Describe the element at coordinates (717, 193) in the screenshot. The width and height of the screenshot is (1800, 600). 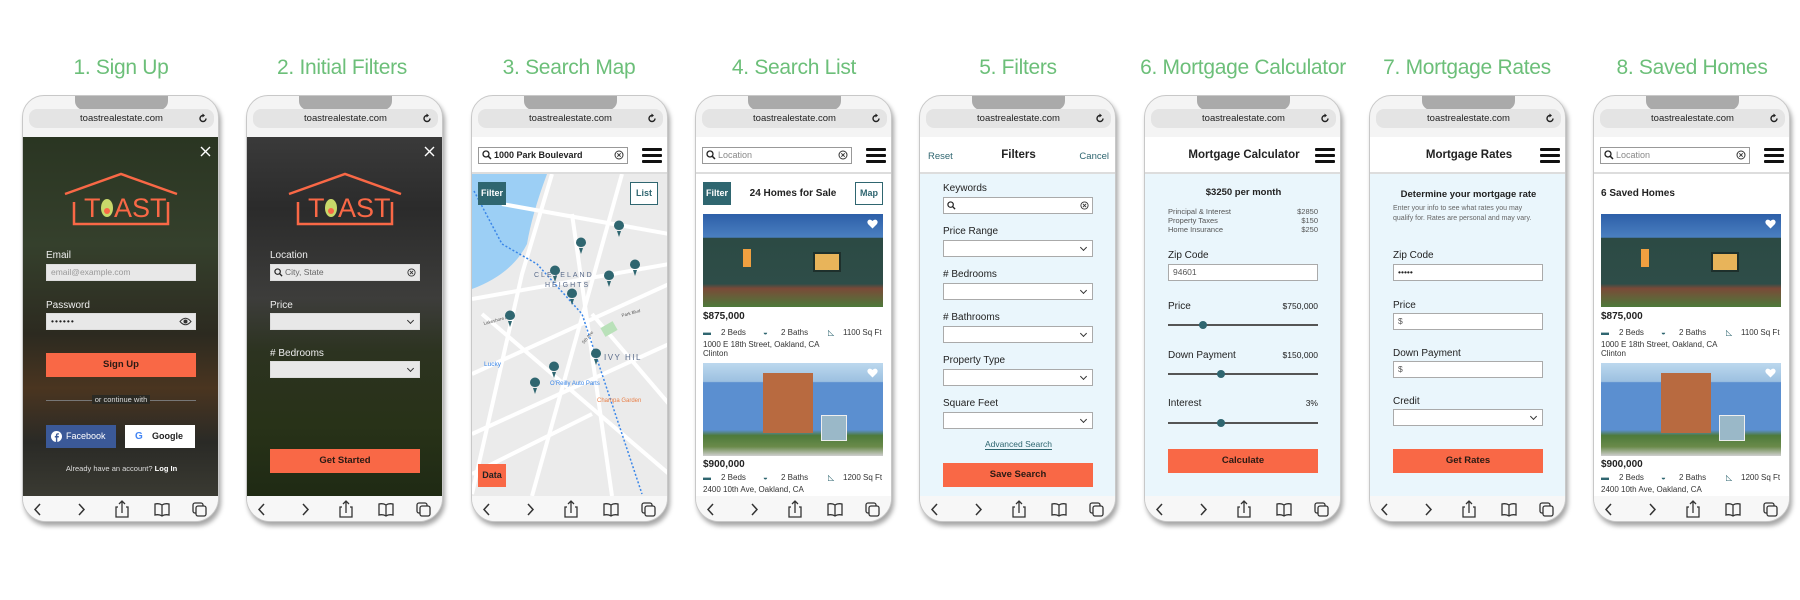
I see `filter-button: Filter` at that location.